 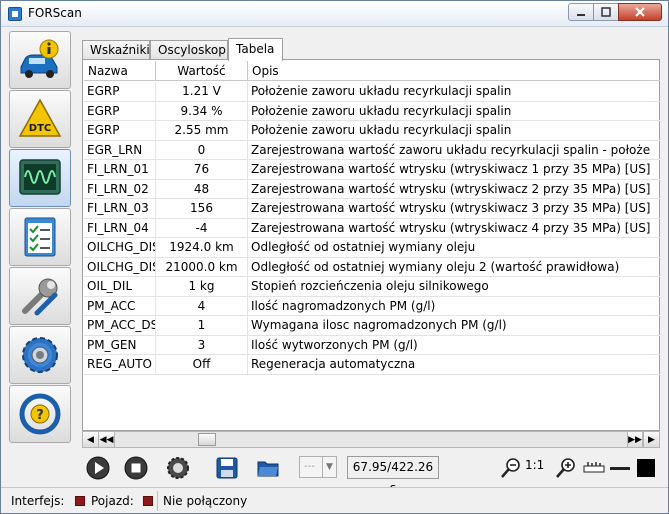 What do you see at coordinates (594, 468) in the screenshot?
I see `ruler-button` at bounding box center [594, 468].